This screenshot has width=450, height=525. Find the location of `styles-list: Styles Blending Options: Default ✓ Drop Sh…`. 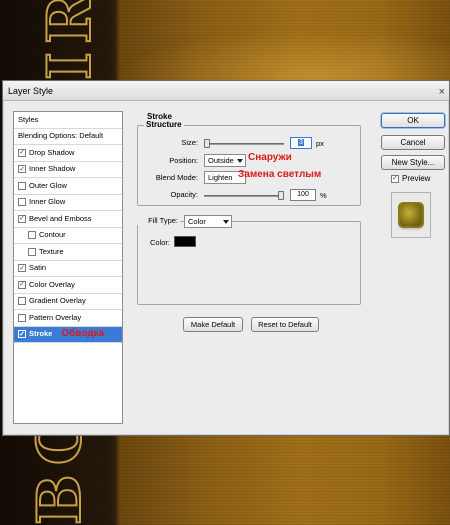

styles-list: Styles Blending Options: Default ✓ Drop Sh… is located at coordinates (68, 267).